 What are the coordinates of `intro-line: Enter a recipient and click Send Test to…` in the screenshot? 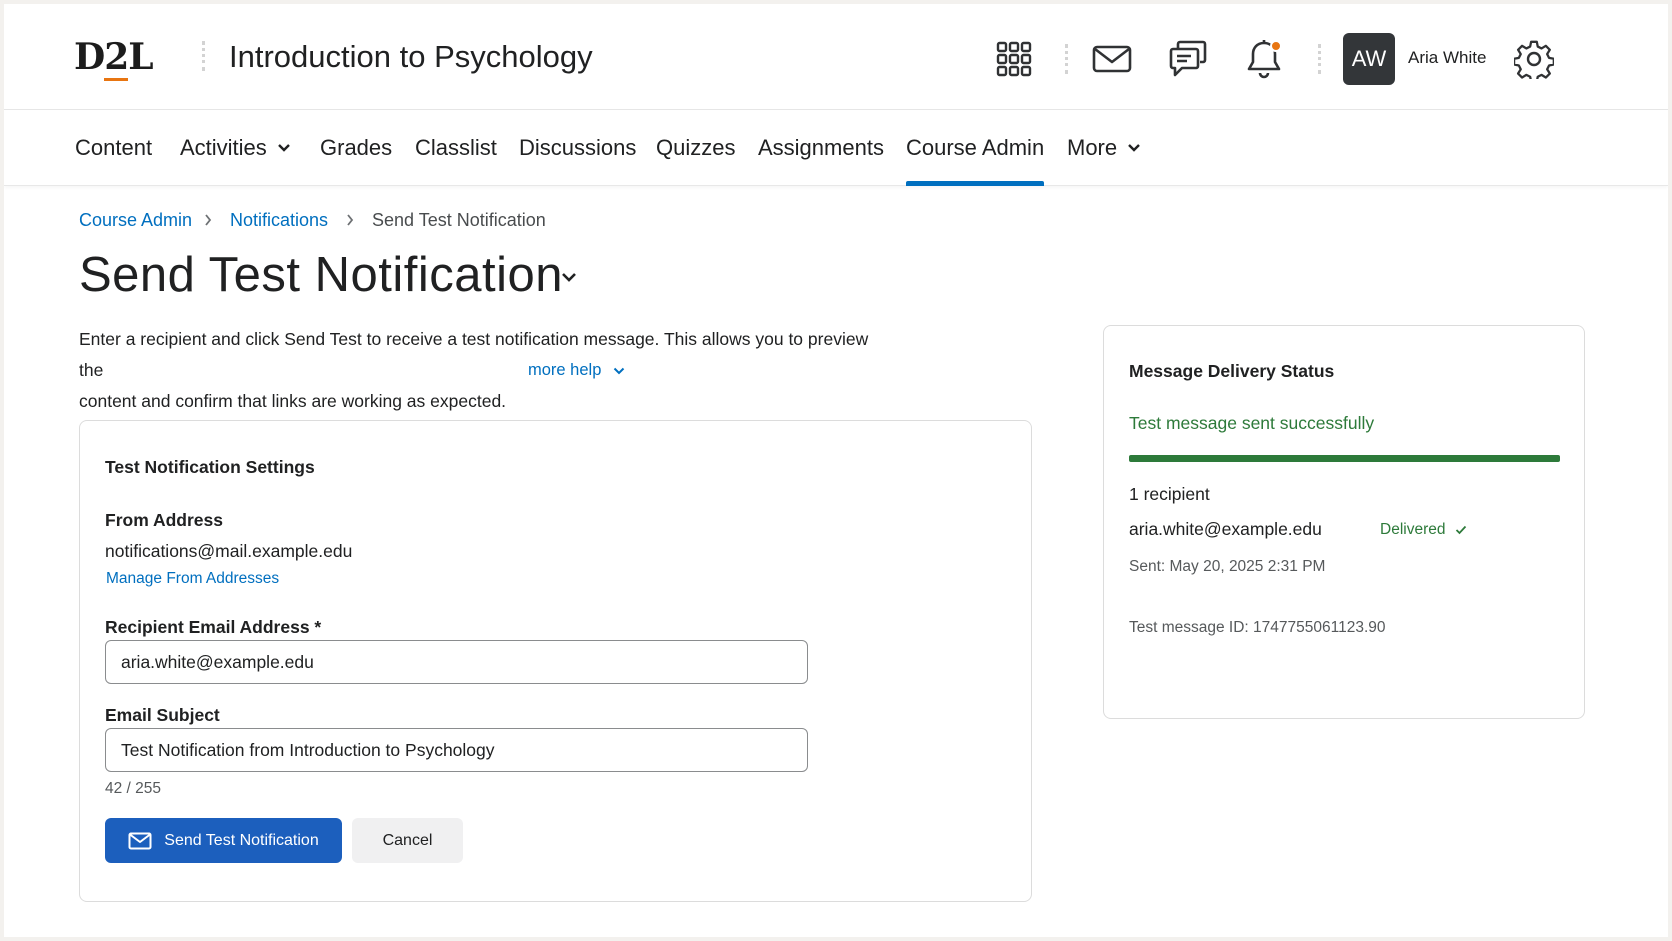 It's located at (474, 354).